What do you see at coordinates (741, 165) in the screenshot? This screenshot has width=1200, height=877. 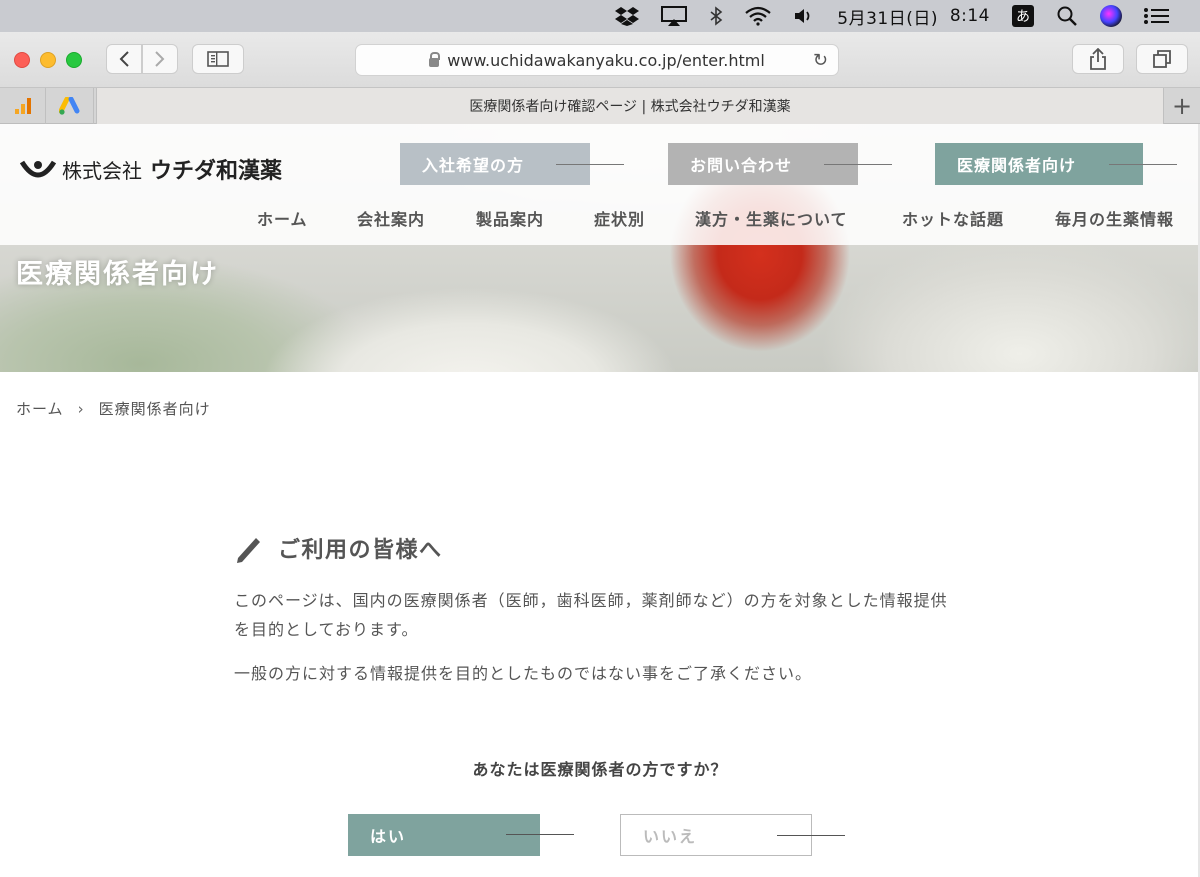 I see `contact-button-label: お問い合わせ` at bounding box center [741, 165].